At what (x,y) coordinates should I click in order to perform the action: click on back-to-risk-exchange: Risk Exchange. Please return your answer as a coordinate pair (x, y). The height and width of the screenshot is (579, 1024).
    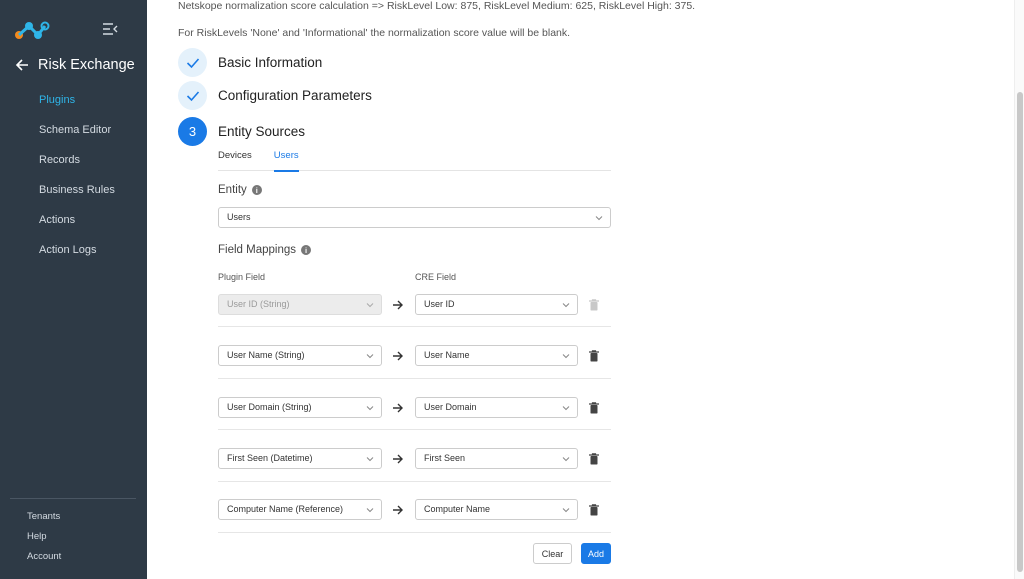
    Looking at the image, I should click on (74, 65).